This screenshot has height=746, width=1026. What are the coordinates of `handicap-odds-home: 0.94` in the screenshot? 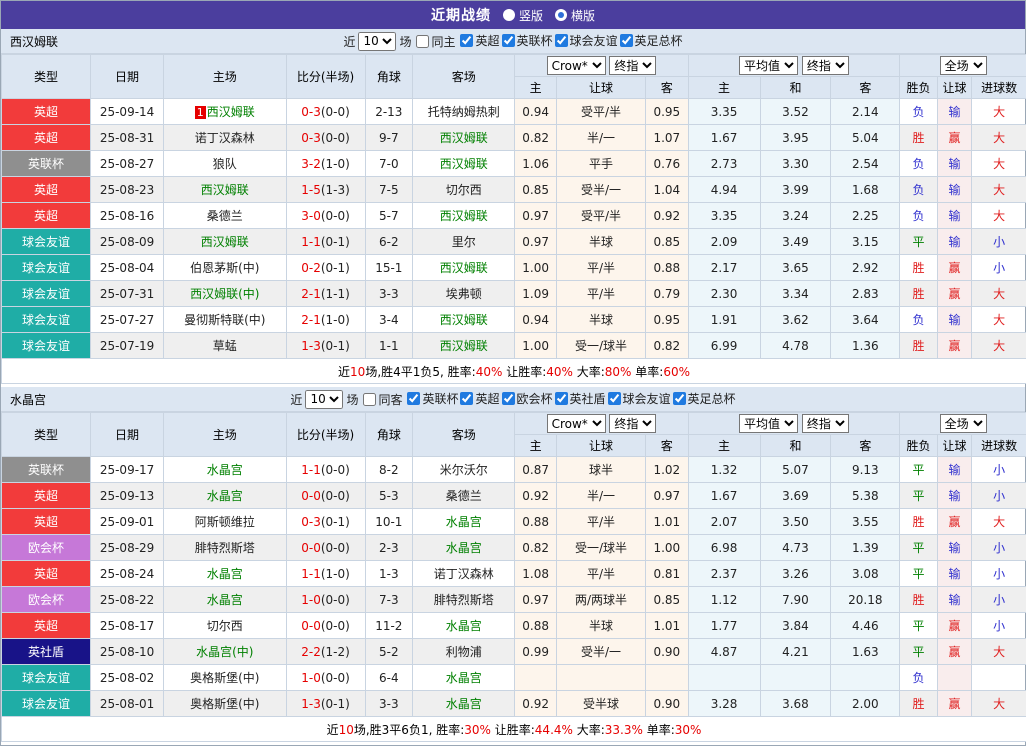 It's located at (536, 112).